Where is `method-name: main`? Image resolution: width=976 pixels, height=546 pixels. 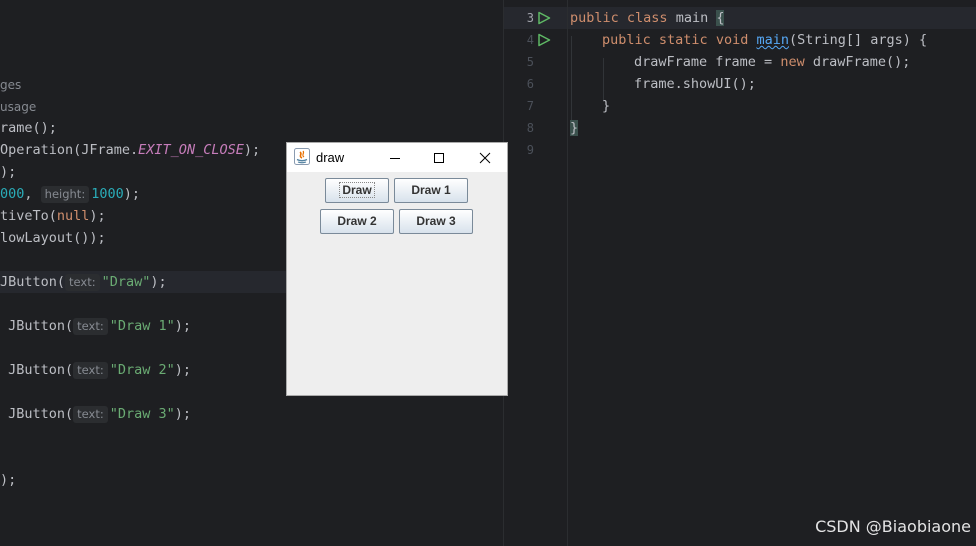 method-name: main is located at coordinates (773, 40).